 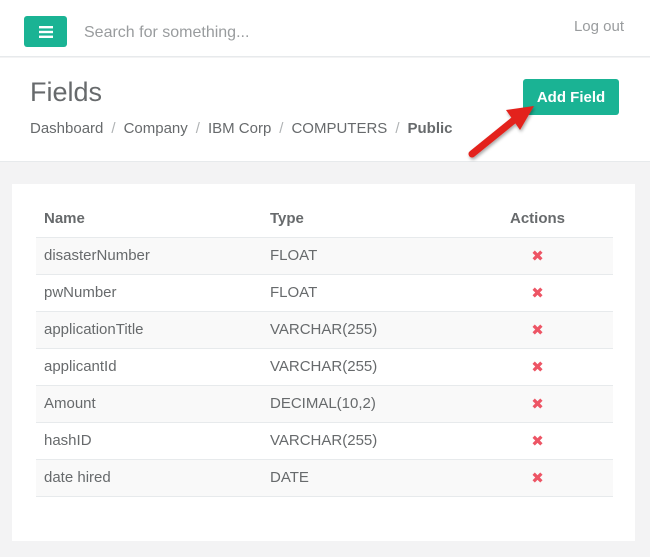 I want to click on field-name-cell: applicantId, so click(x=149, y=367).